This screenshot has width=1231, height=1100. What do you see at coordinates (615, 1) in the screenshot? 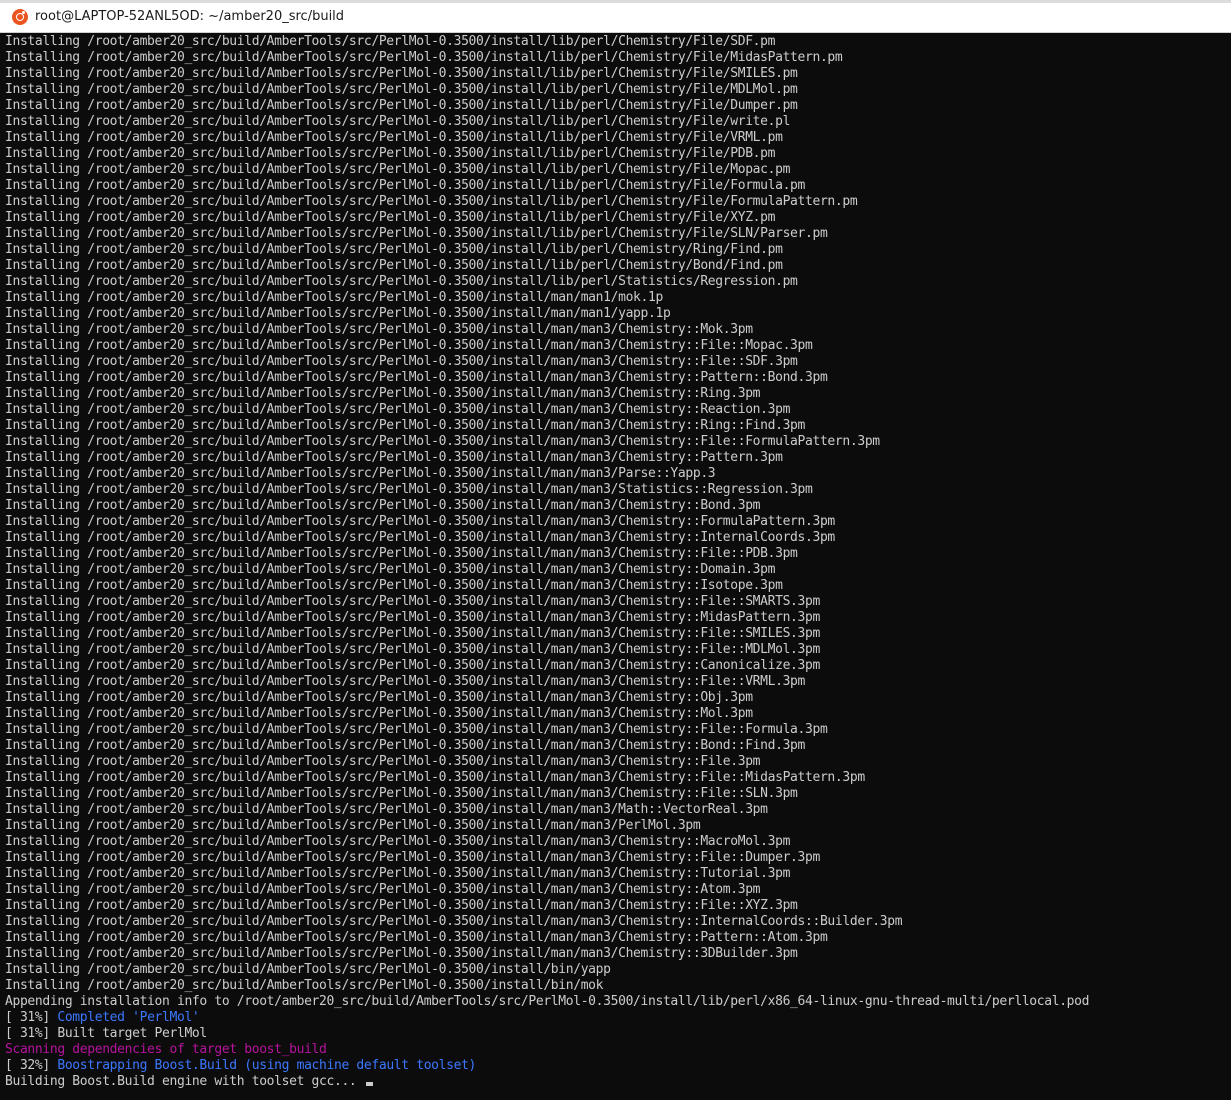
I see `title-bar-top-strip` at bounding box center [615, 1].